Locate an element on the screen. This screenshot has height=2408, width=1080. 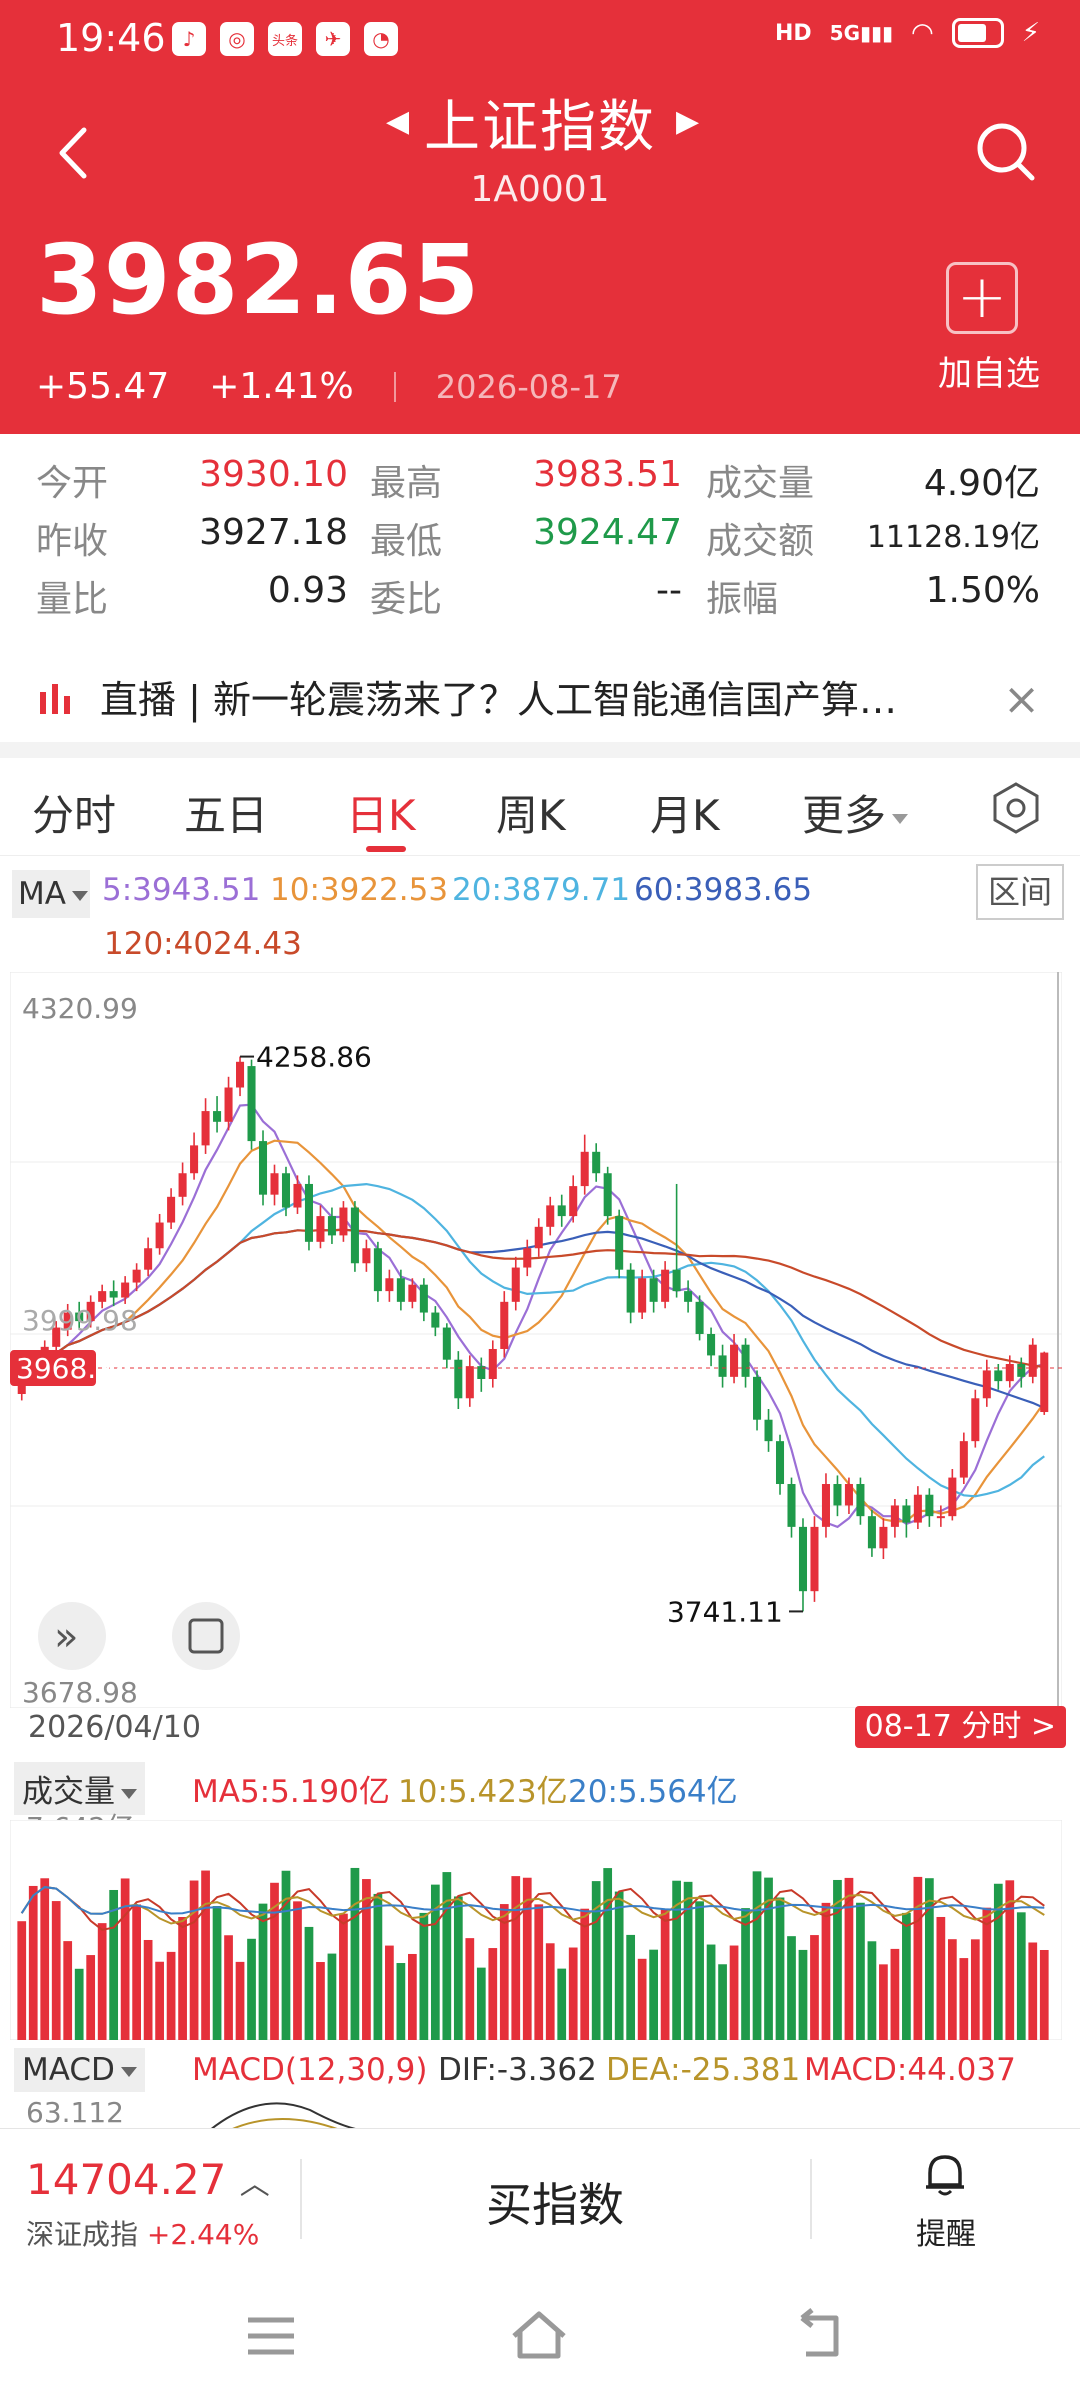
ma10-value: 10:3922.53 is located at coordinates (359, 890).